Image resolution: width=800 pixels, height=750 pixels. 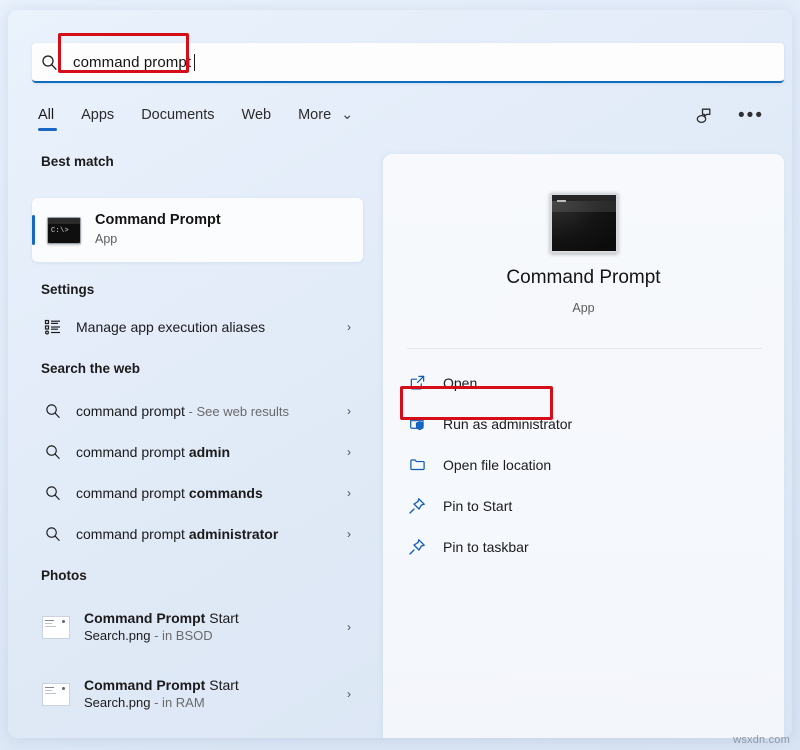 I want to click on tab-web: Web, so click(x=265, y=120).